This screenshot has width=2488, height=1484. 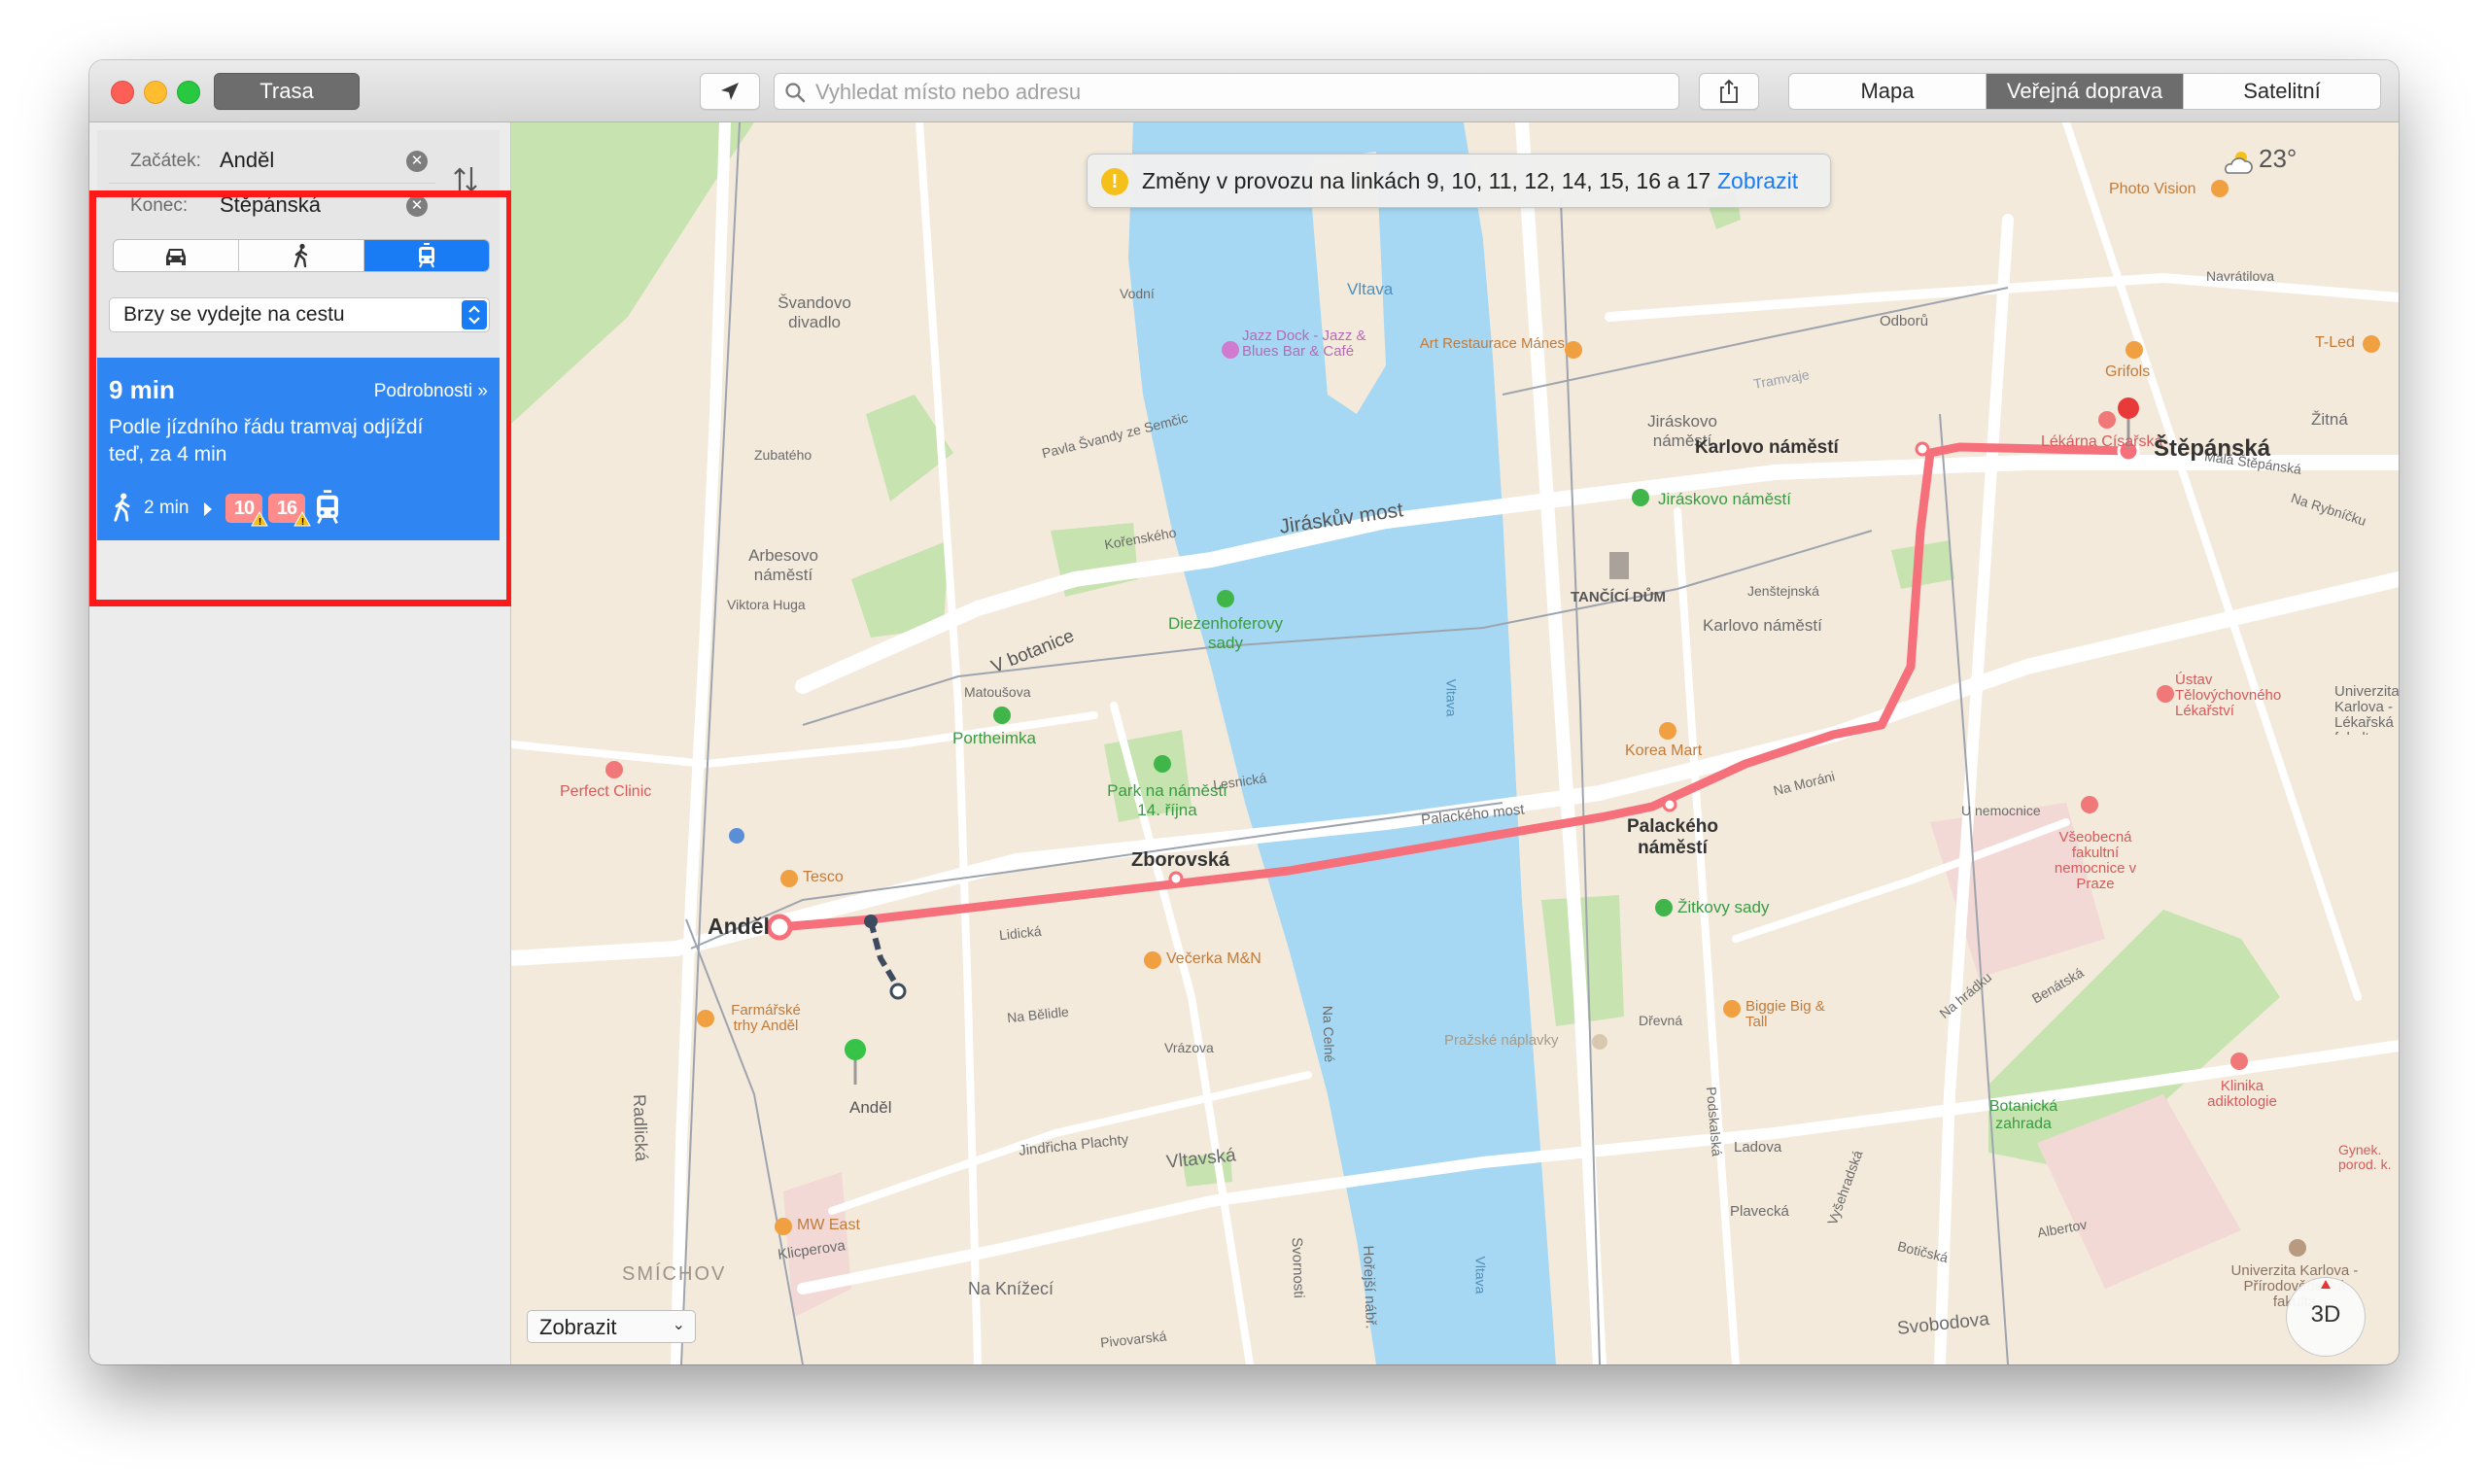 What do you see at coordinates (783, 455) in the screenshot?
I see `map-label: Zubatého` at bounding box center [783, 455].